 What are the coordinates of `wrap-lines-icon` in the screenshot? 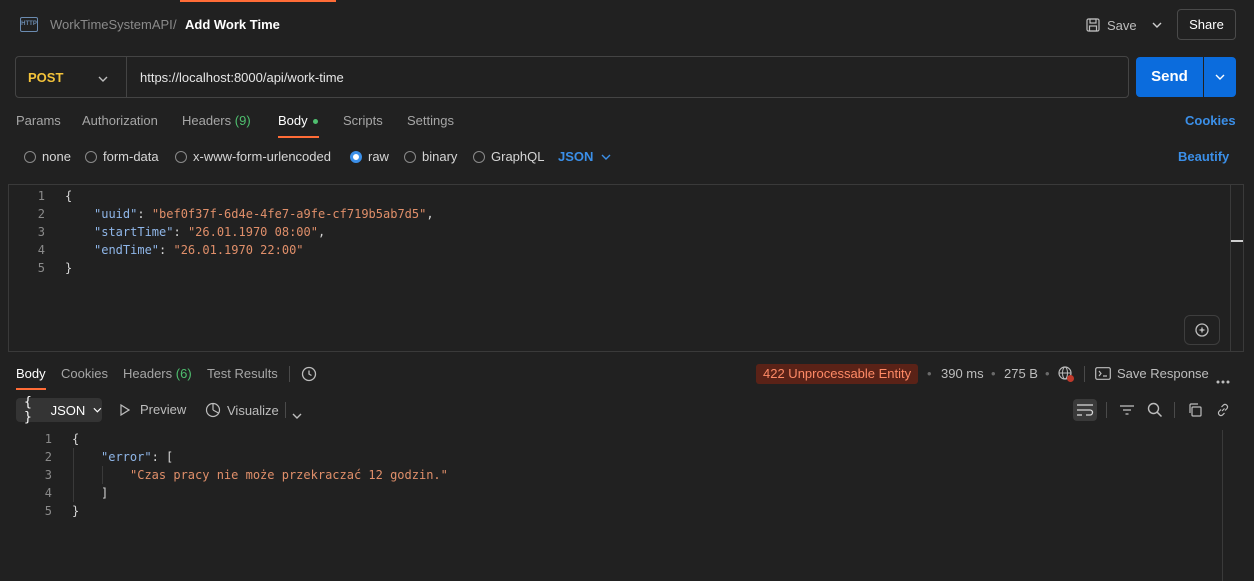 It's located at (1085, 410).